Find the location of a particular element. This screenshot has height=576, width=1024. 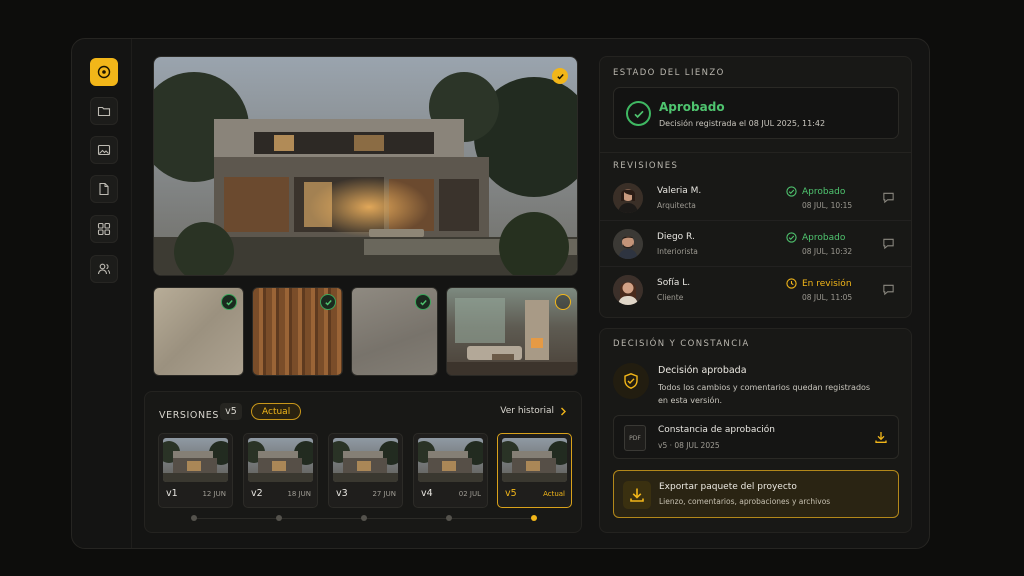

document-icon is located at coordinates (104, 189).